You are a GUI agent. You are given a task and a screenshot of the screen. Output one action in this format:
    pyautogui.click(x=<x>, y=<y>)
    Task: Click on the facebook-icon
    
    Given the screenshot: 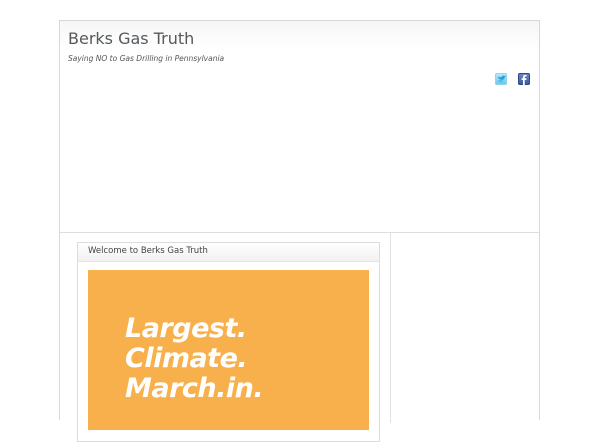 What is the action you would take?
    pyautogui.click(x=524, y=79)
    